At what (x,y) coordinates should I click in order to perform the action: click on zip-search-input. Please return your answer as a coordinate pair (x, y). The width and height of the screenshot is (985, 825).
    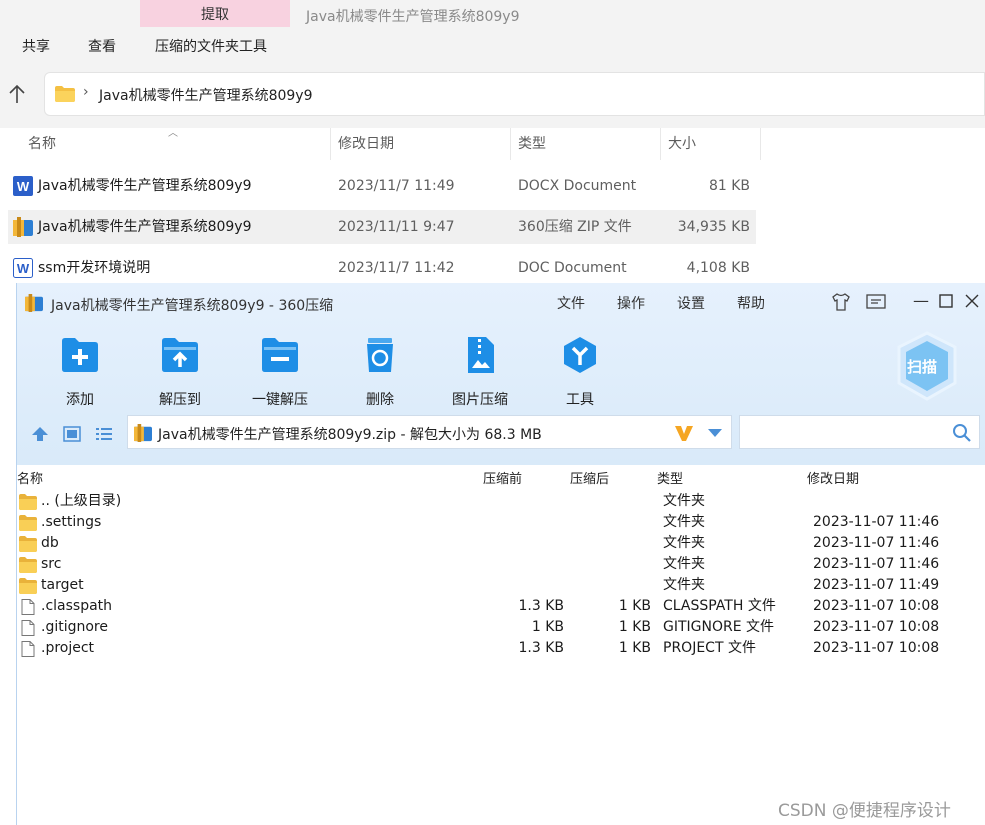
    Looking at the image, I should click on (859, 432).